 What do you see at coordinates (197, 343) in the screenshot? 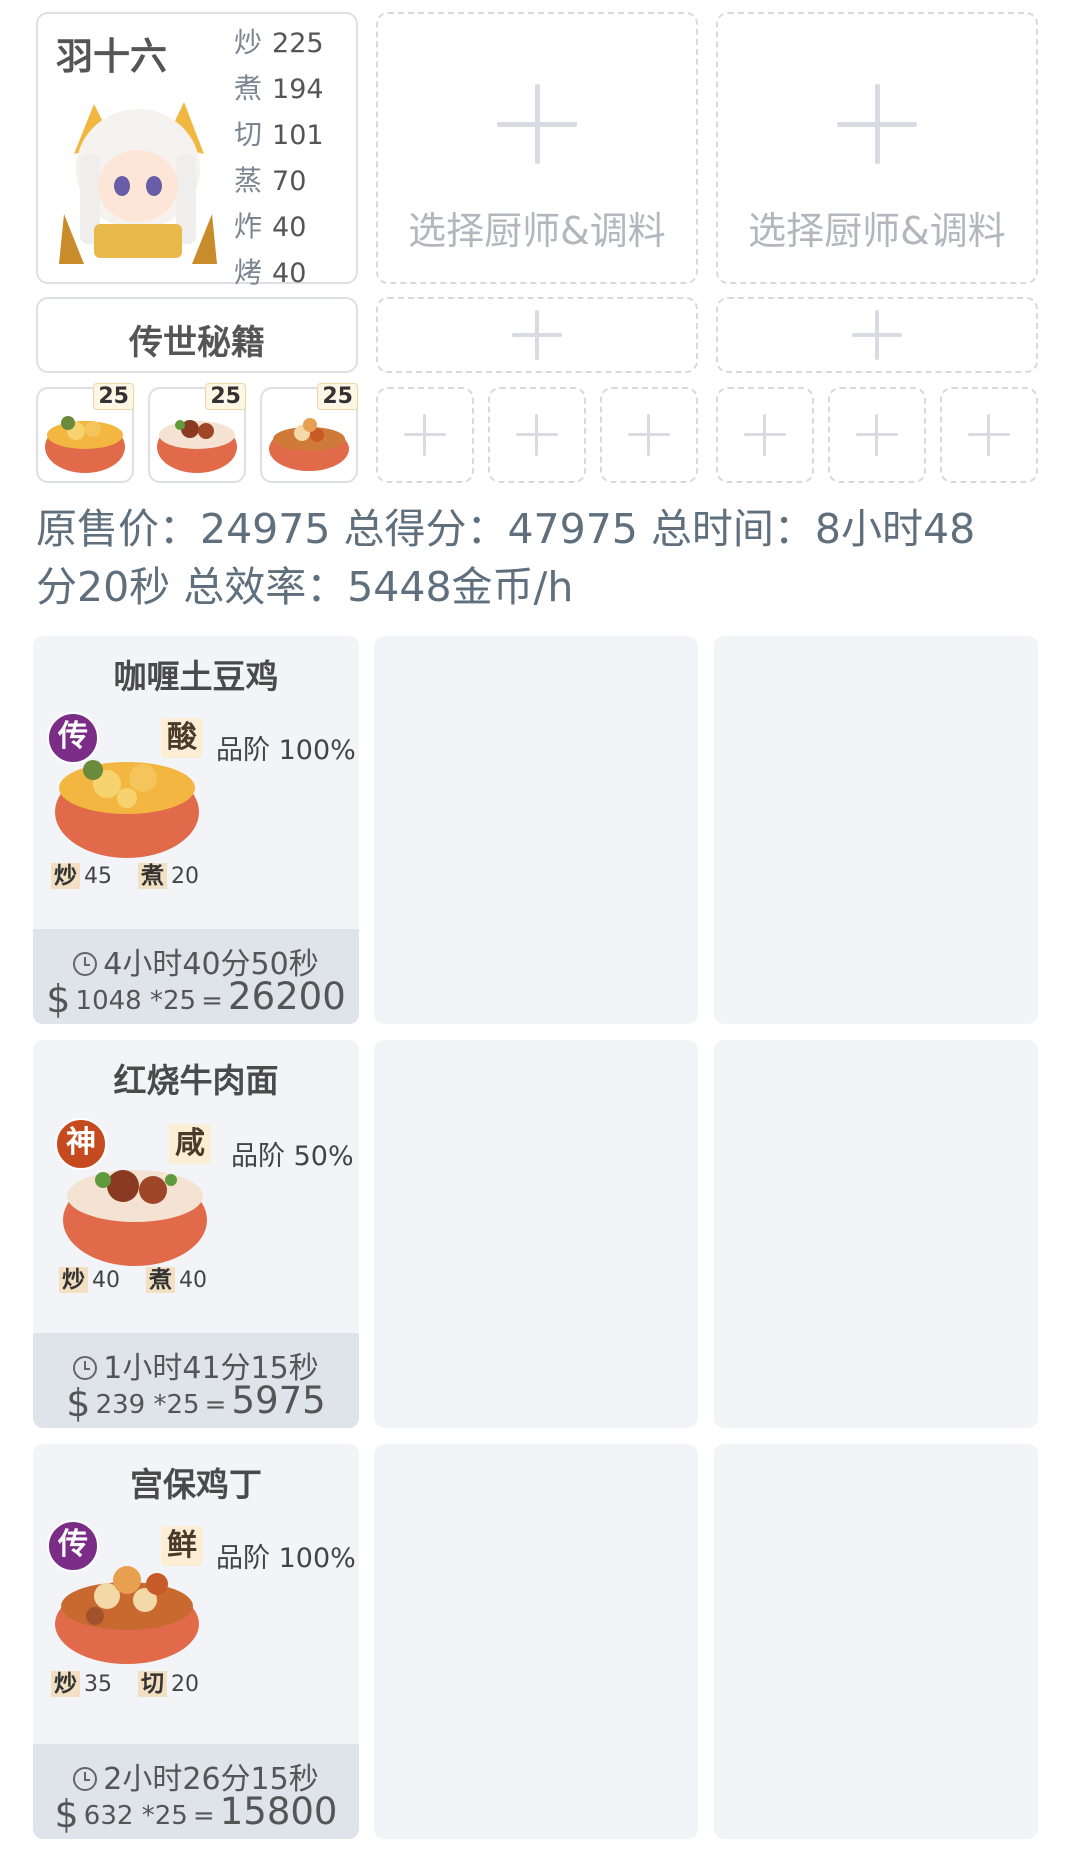
I see `equip-label: 传世秘籍` at bounding box center [197, 343].